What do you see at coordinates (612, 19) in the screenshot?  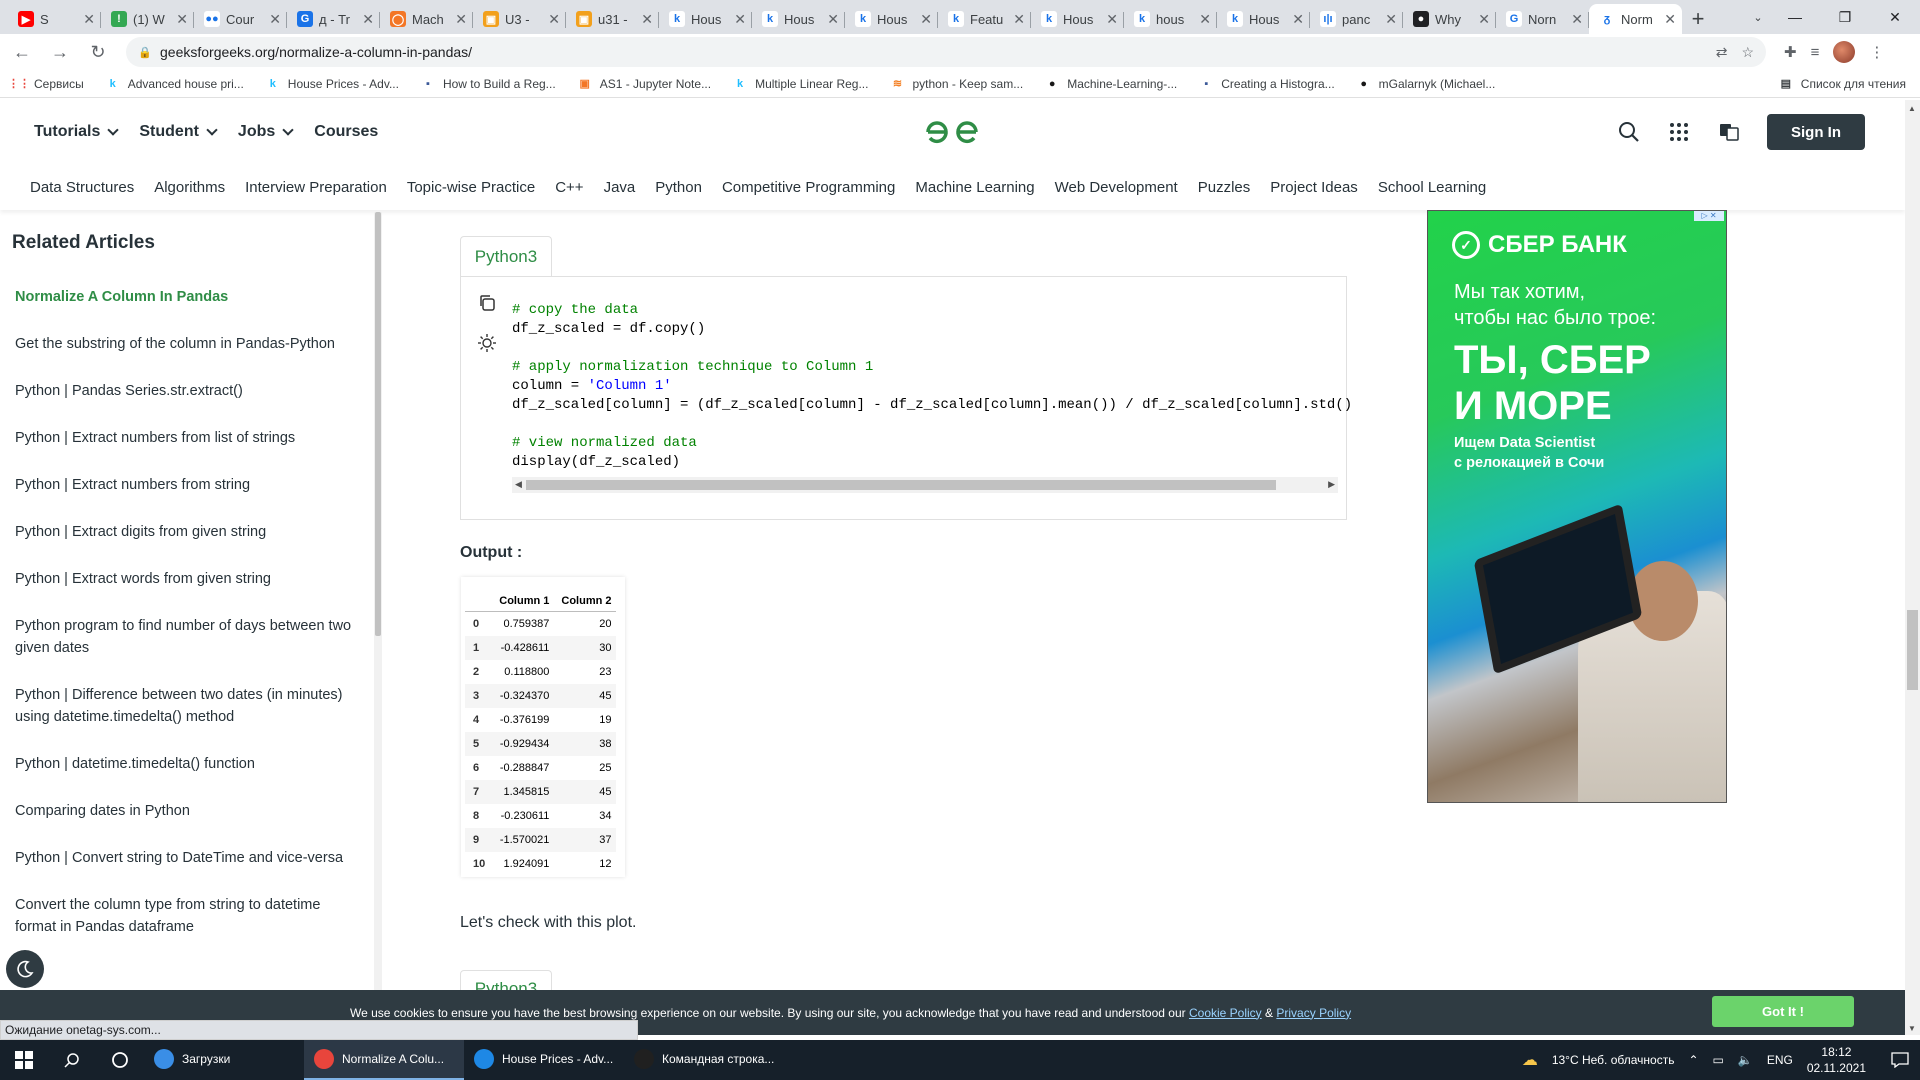 I see `browser-tab: ▣ u31 - ✕` at bounding box center [612, 19].